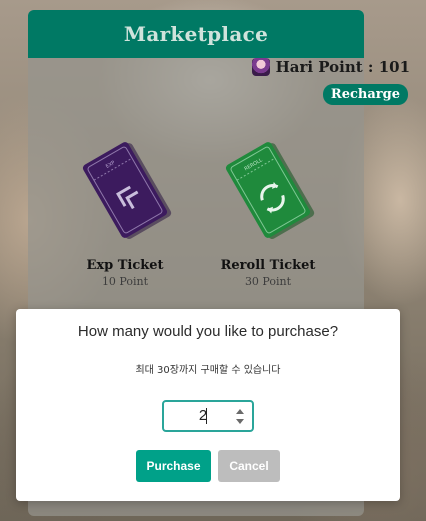 Image resolution: width=426 pixels, height=521 pixels. I want to click on recharge-button: Recharge, so click(365, 94).